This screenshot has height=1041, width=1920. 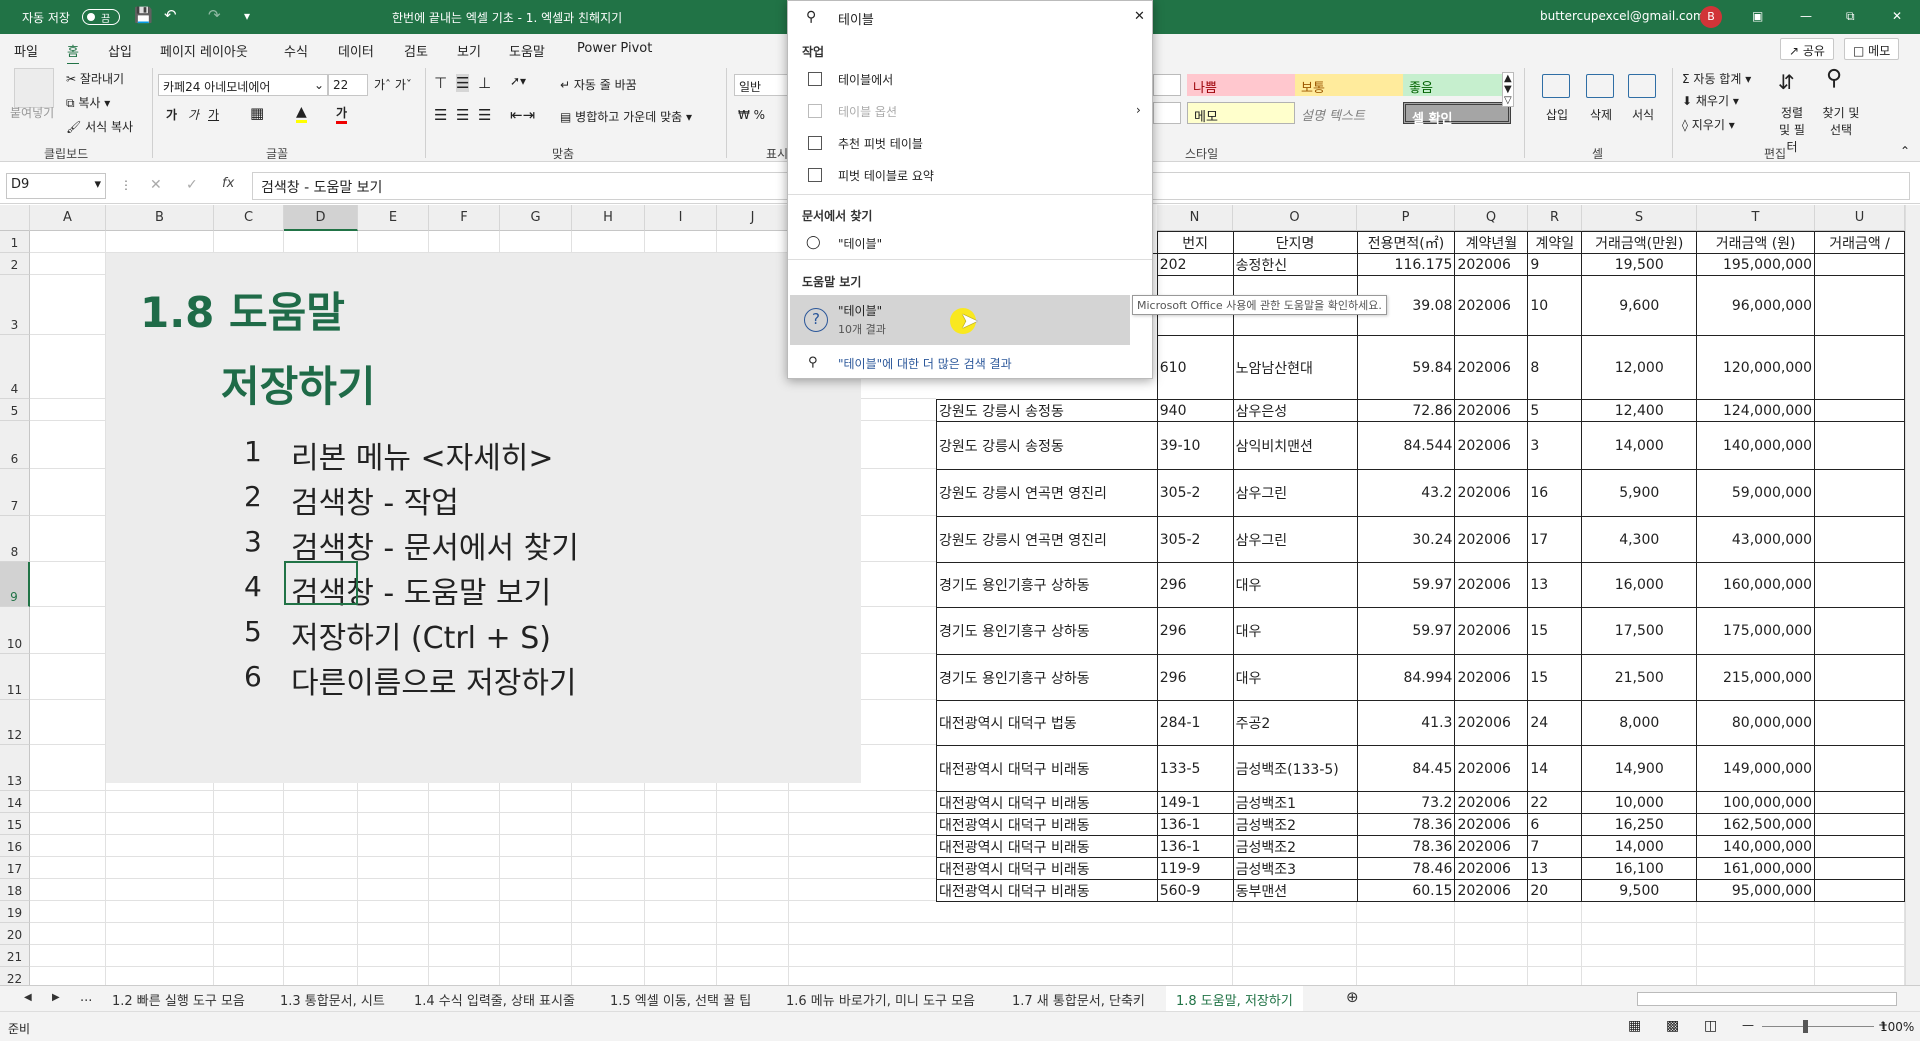 I want to click on row-header-22: 22, so click(x=15, y=976).